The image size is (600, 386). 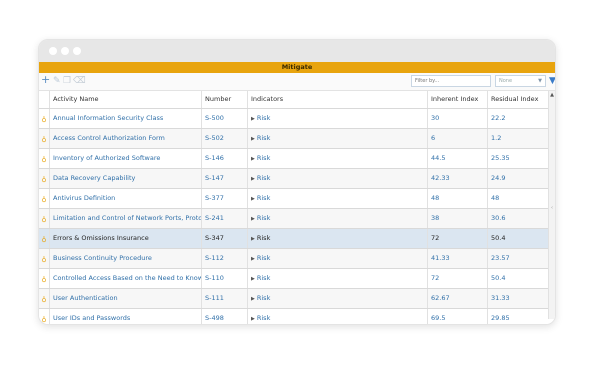 I want to click on table-row: ⚲ User Authentication S-111 ▶ Risk 62.67 31.33, so click(x=297, y=299).